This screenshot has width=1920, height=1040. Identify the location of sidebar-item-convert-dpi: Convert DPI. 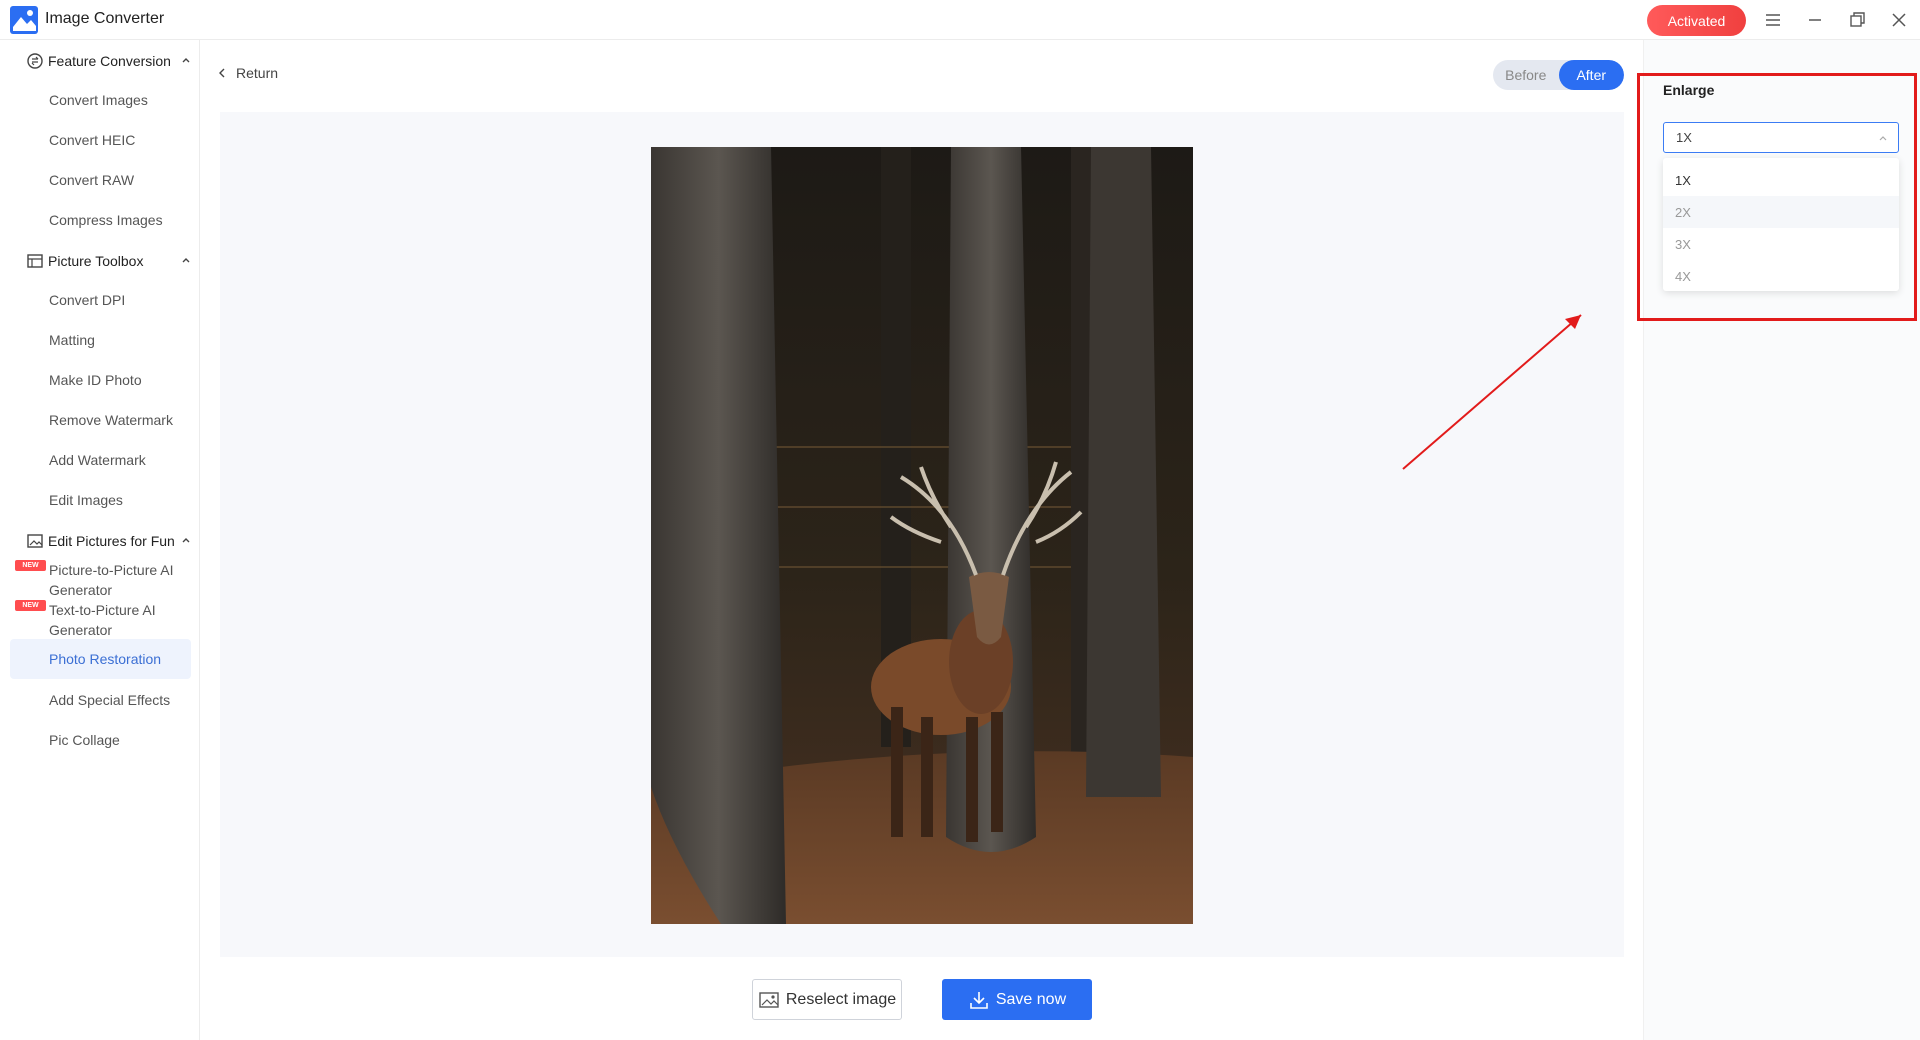
(119, 300).